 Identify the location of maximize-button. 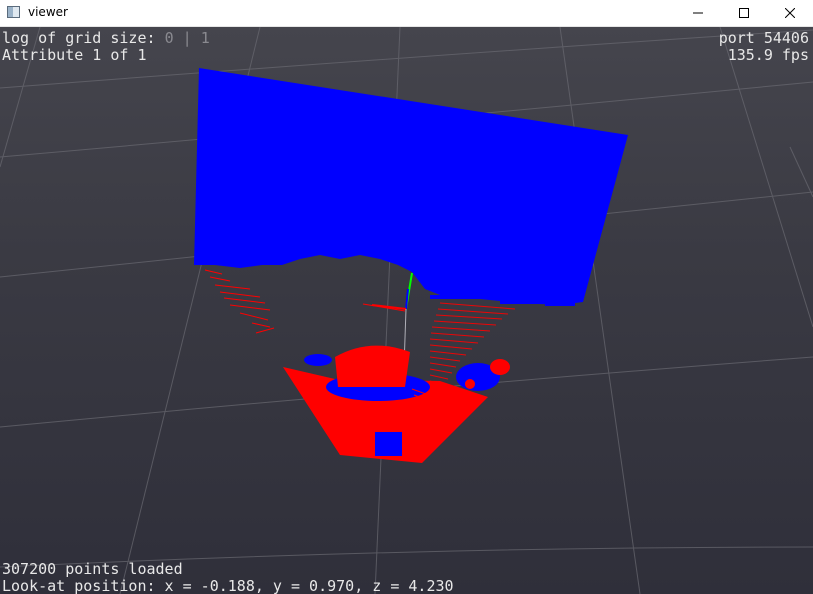
(744, 13).